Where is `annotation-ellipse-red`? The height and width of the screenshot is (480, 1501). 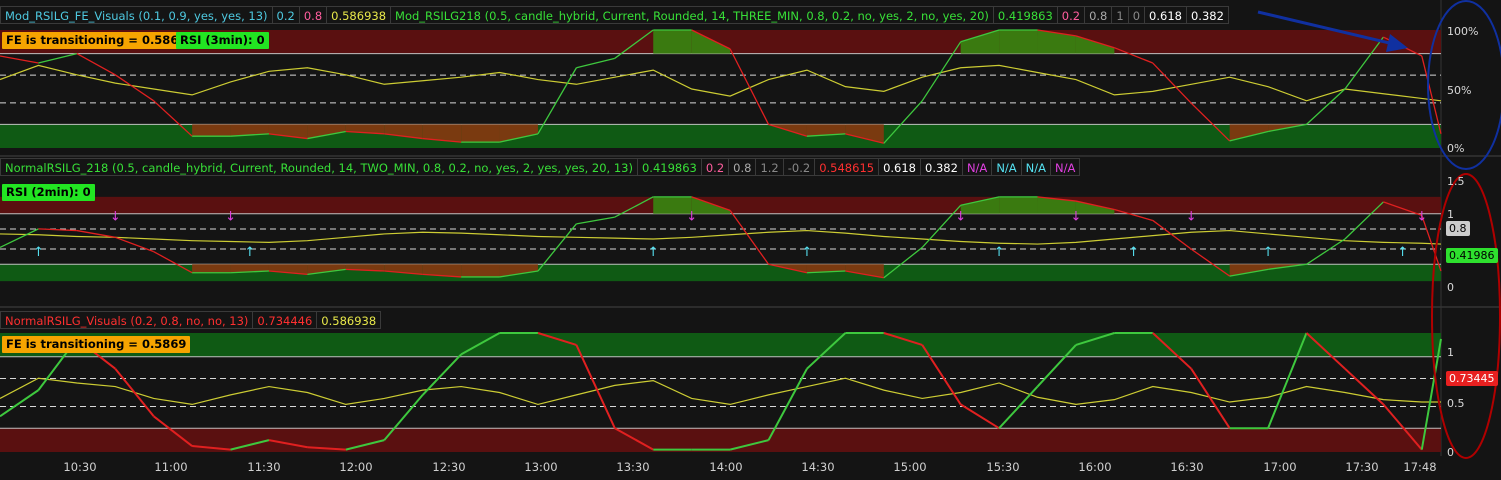
annotation-ellipse-red is located at coordinates (1466, 316).